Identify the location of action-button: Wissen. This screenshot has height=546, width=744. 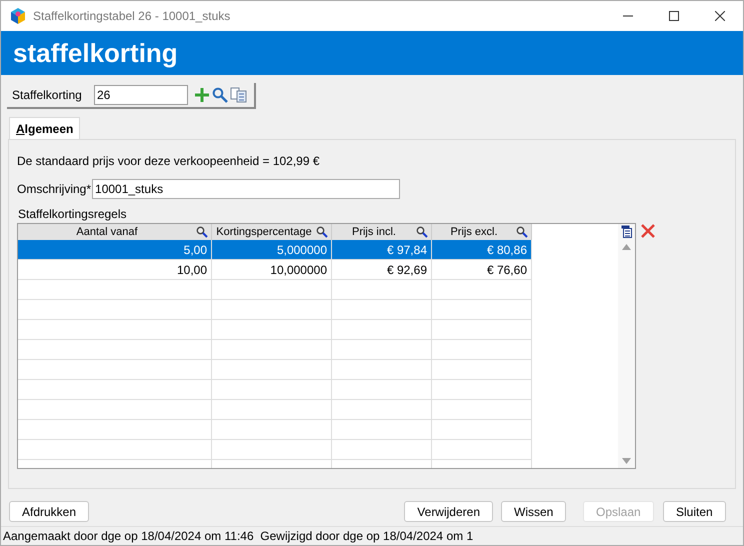
(533, 511).